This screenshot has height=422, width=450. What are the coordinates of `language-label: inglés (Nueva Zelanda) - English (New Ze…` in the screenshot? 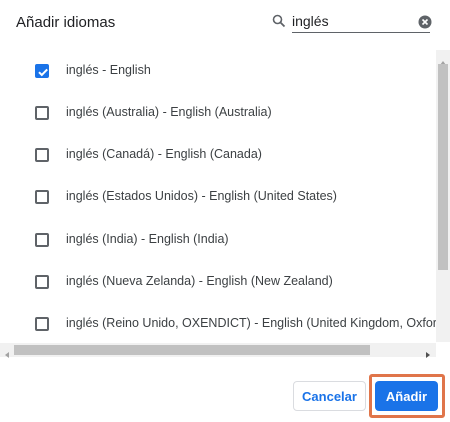 It's located at (199, 281).